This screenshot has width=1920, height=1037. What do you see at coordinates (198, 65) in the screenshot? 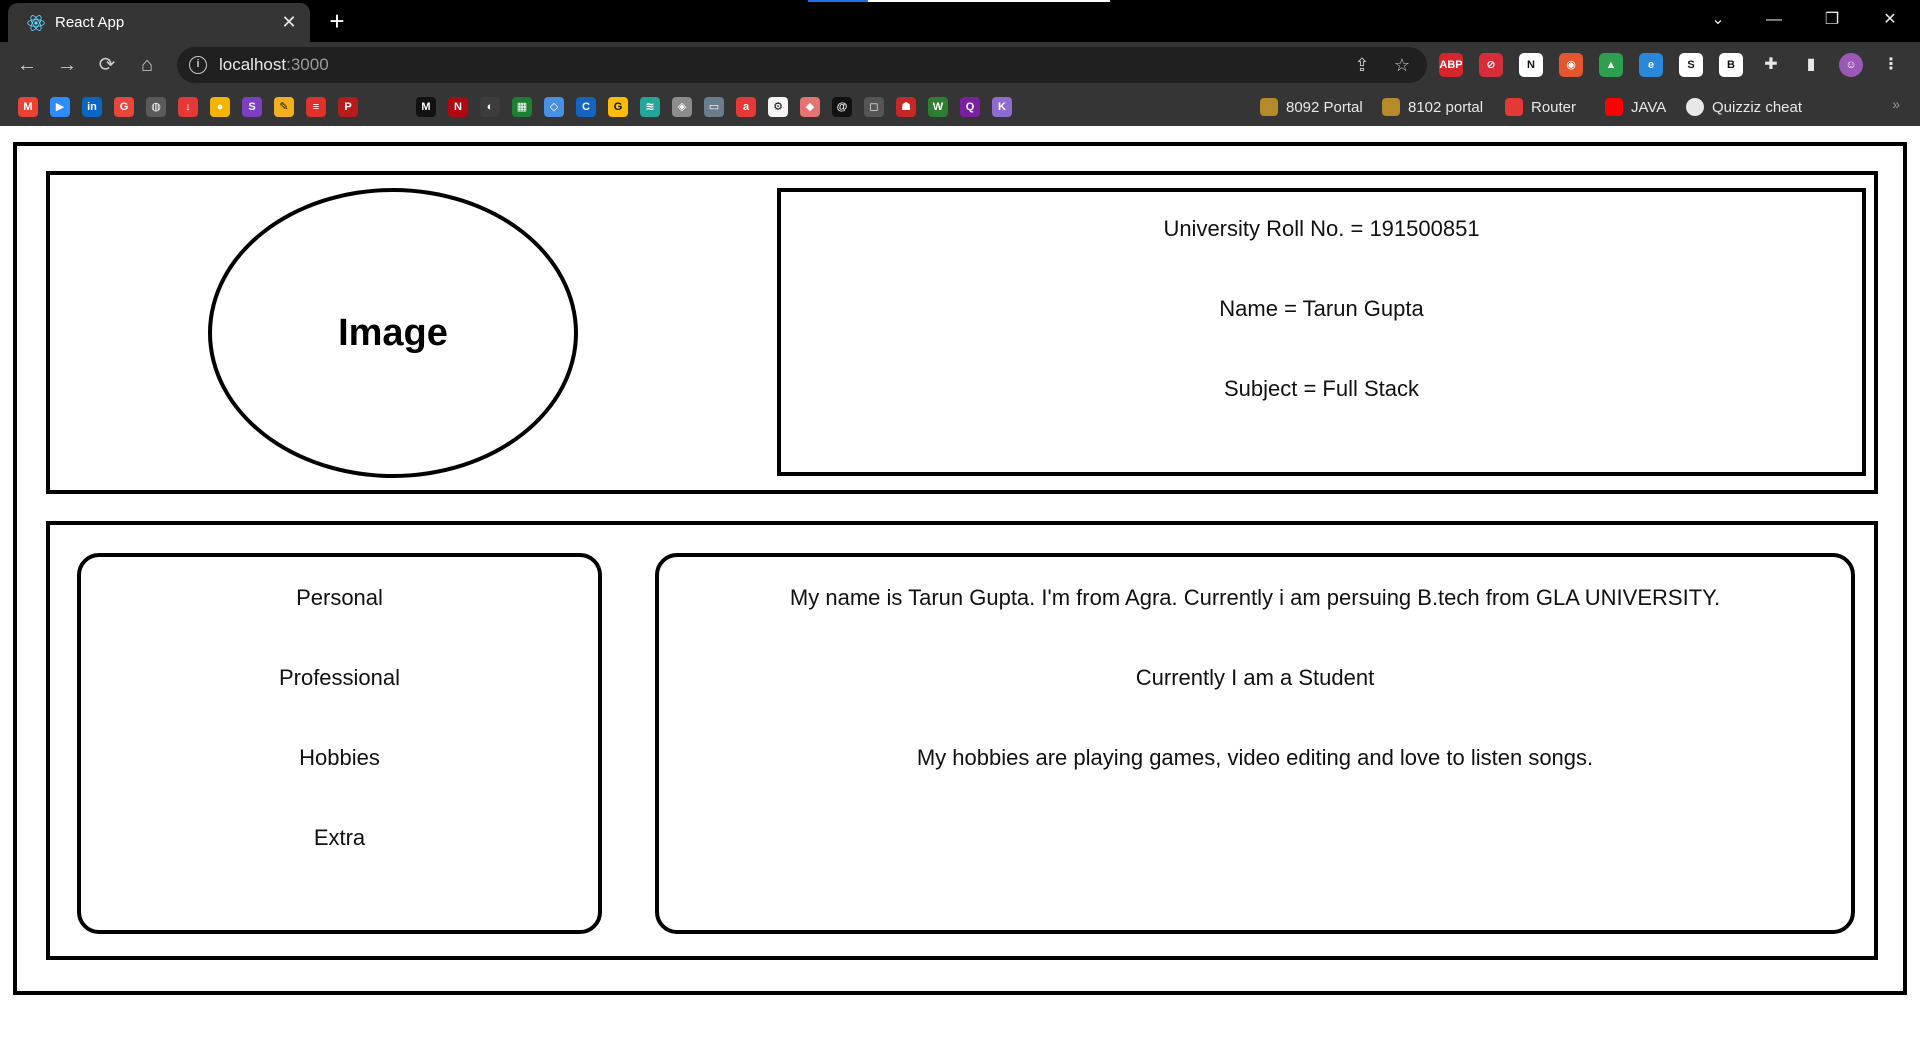
I see `site-info-icon: i` at bounding box center [198, 65].